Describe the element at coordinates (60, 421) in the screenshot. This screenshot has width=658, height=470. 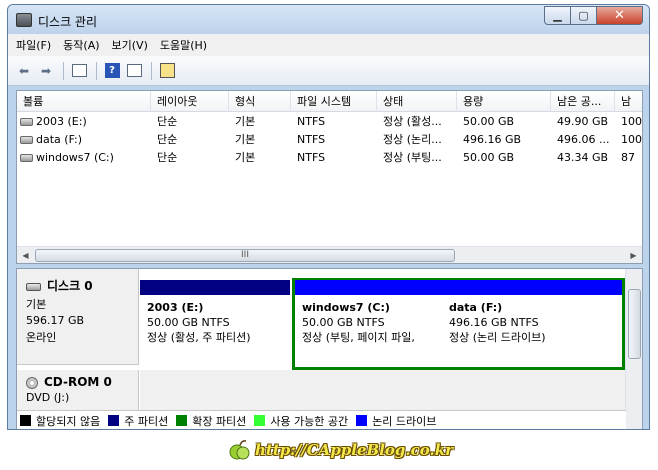
I see `legend-item-unallocated: 할당되지 않음` at that location.